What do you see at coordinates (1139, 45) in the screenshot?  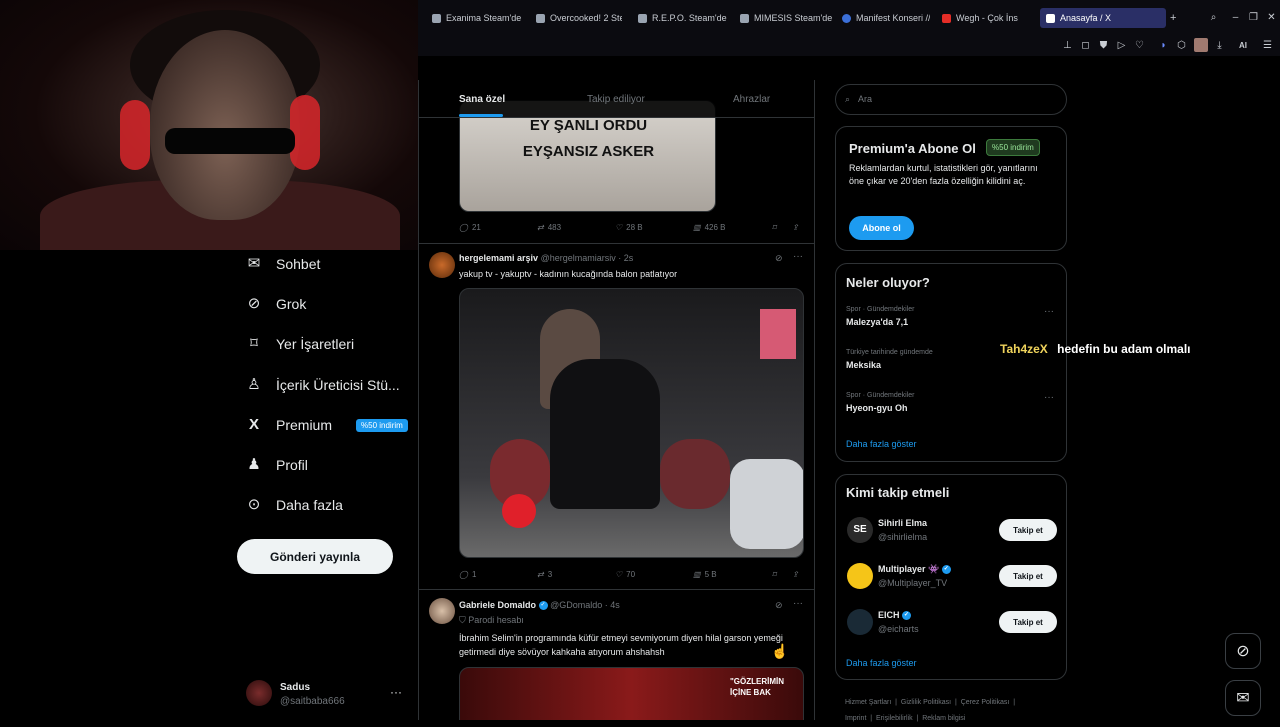 I see `heart-icon: ♡` at bounding box center [1139, 45].